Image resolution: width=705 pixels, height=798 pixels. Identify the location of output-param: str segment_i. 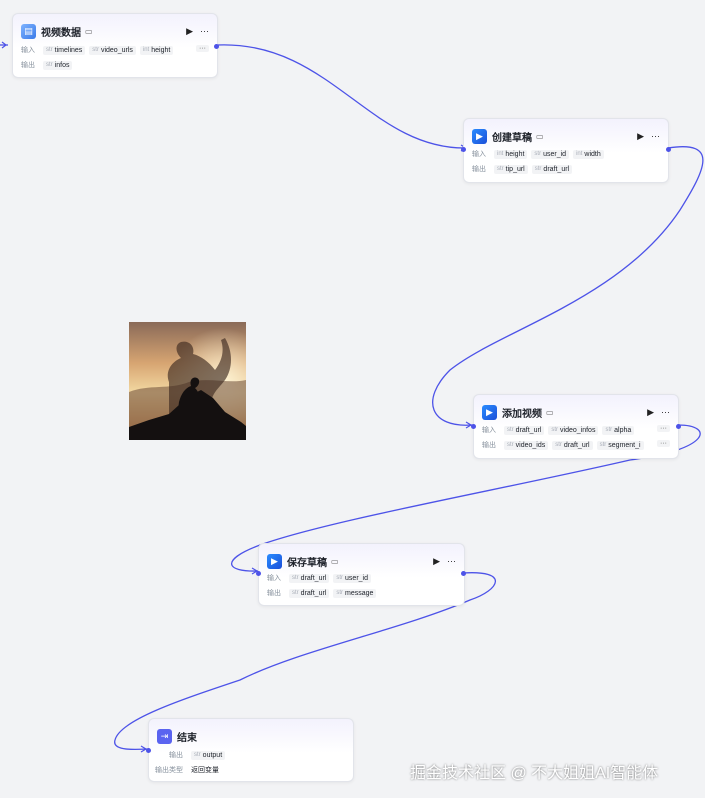
(620, 445).